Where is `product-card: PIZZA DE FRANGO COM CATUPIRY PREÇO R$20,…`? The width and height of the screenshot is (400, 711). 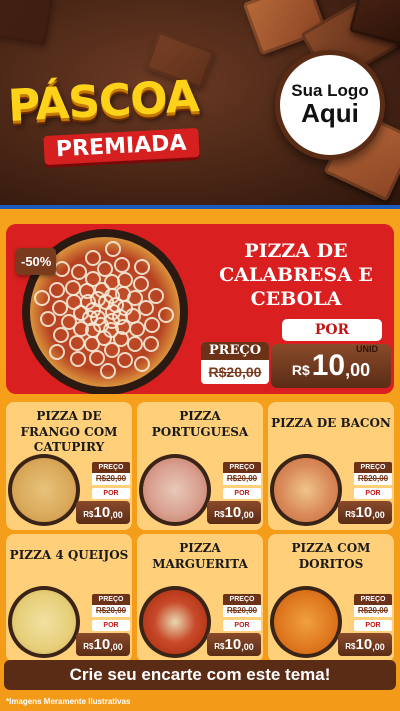
product-card: PIZZA DE FRANGO COM CATUPIRY PREÇO R$20,… is located at coordinates (69, 466).